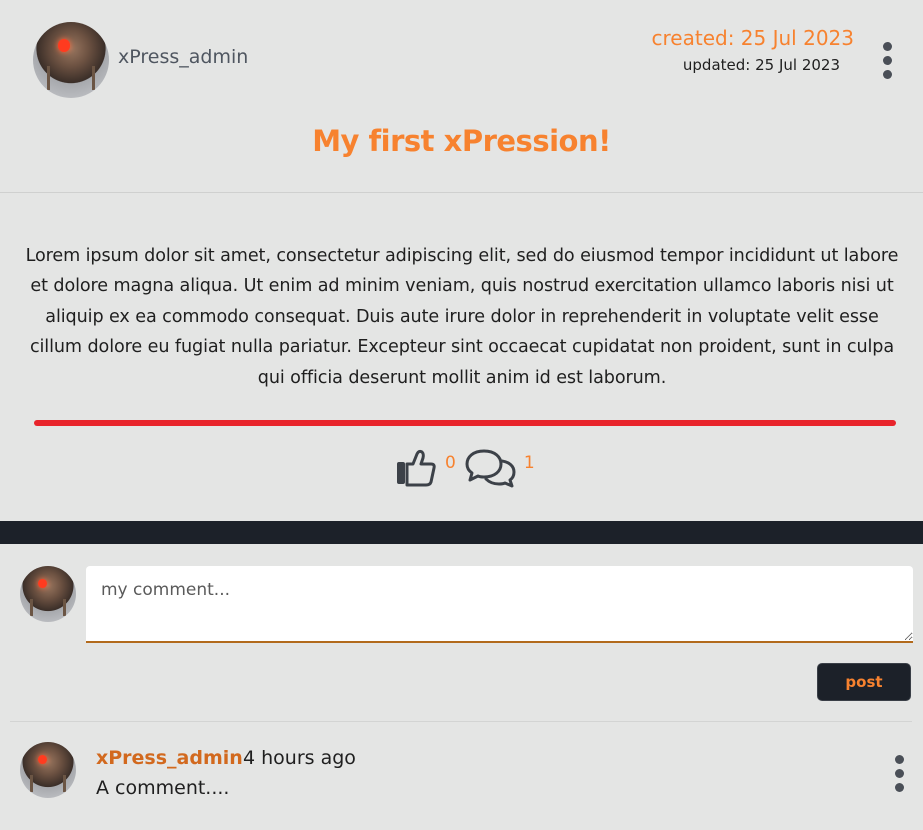  I want to click on current-user-avatar, so click(48, 594).